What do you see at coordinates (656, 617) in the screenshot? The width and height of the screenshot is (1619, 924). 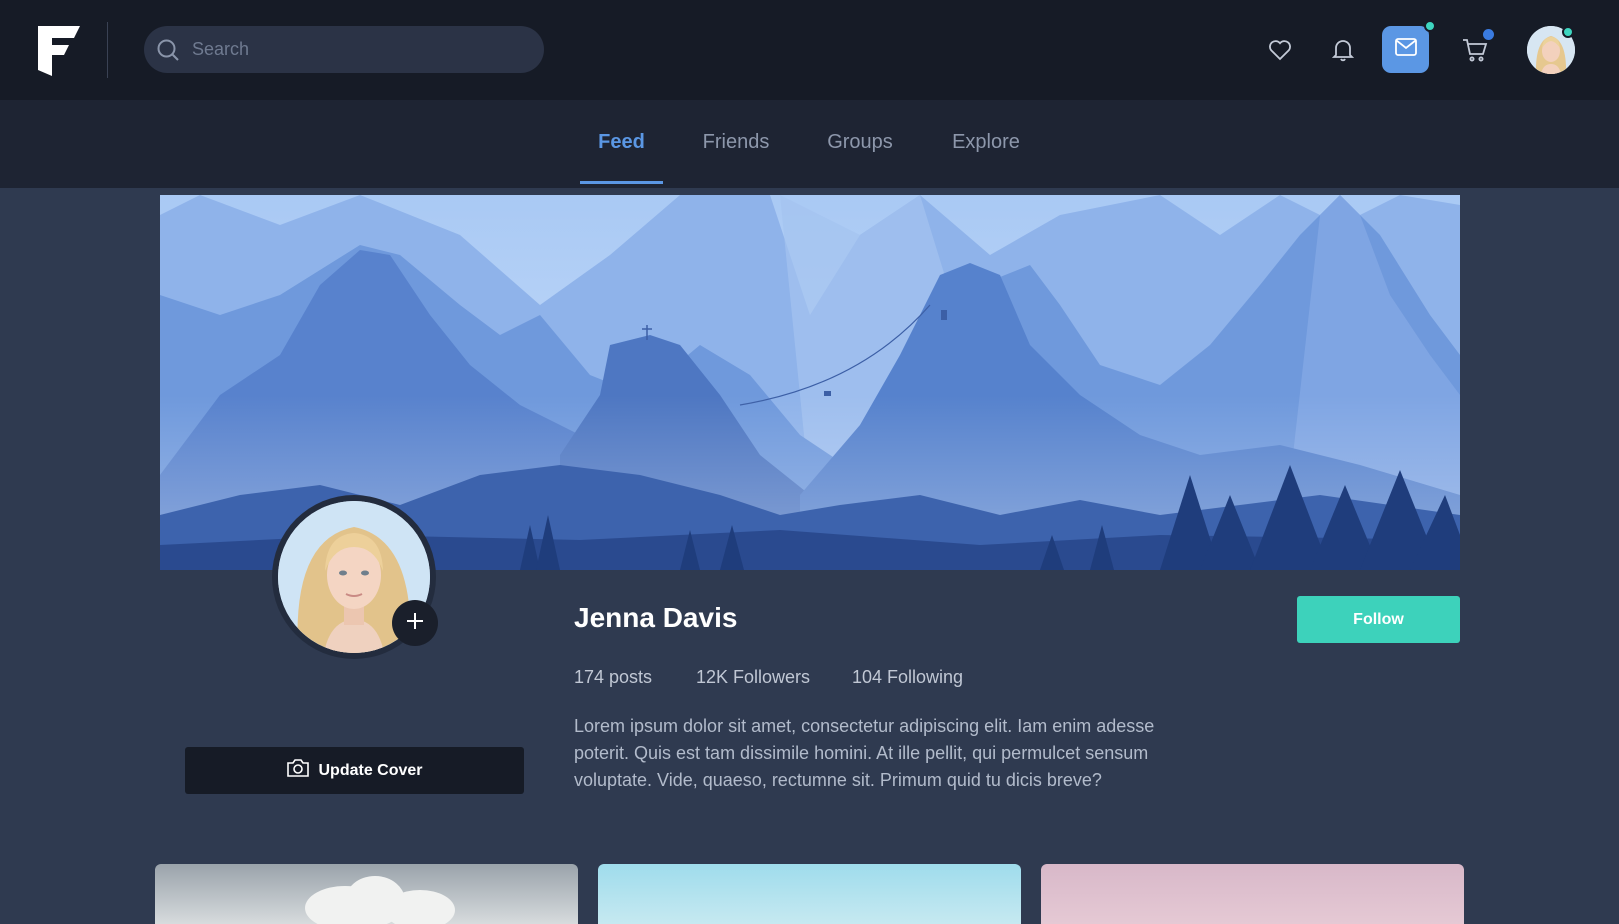 I see `profile-name: Jenna Davis` at bounding box center [656, 617].